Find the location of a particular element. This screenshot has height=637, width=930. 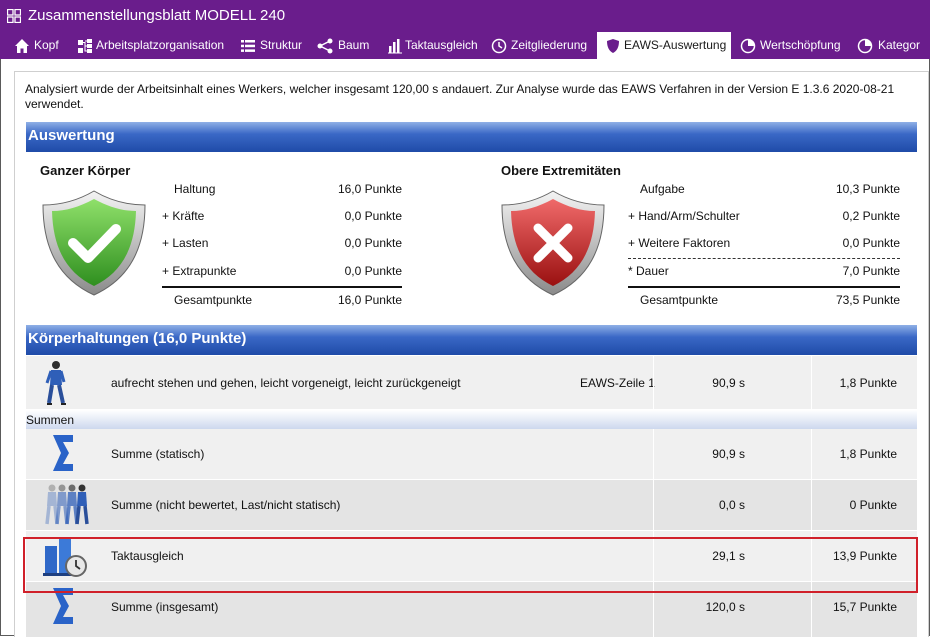

score-row: + Extrapunkte 0,0 Punkte is located at coordinates (282, 271).